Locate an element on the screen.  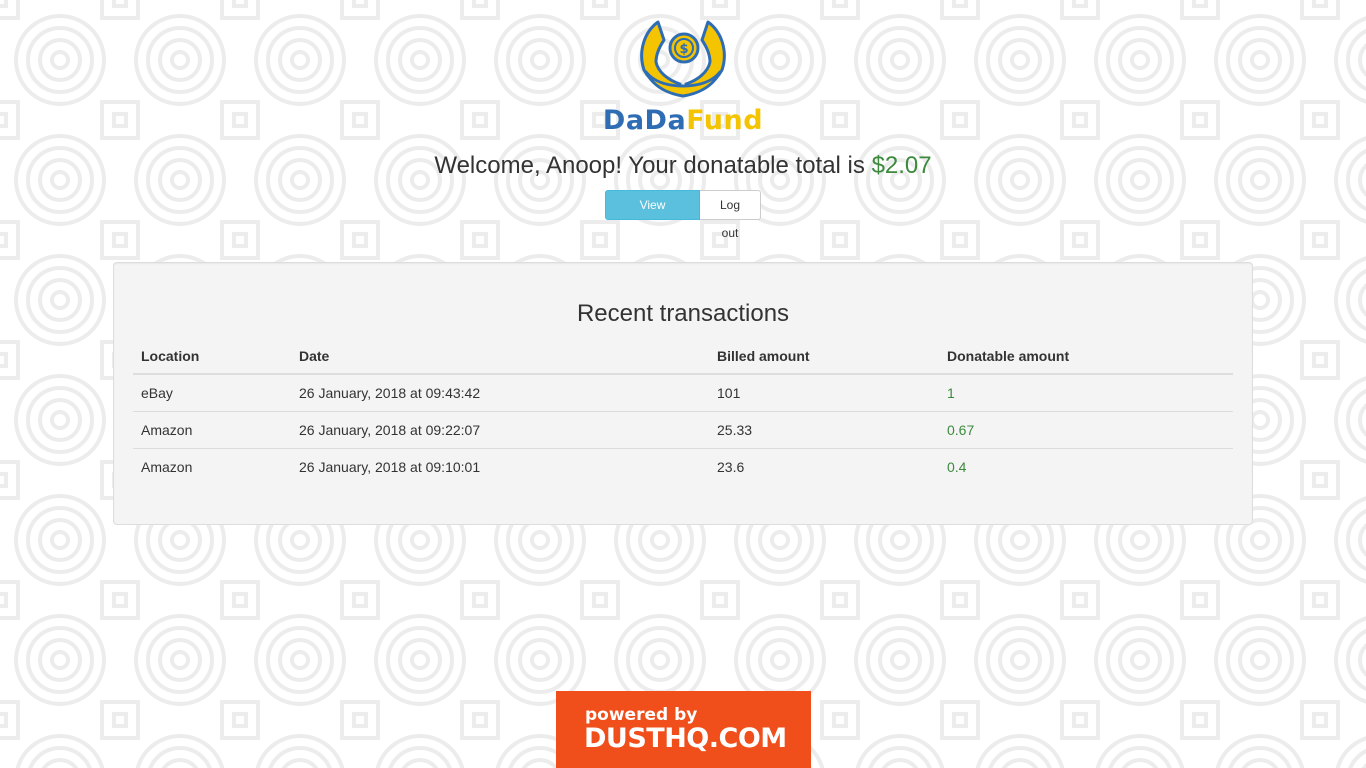
brand-name-part1: DaDa is located at coordinates (644, 120).